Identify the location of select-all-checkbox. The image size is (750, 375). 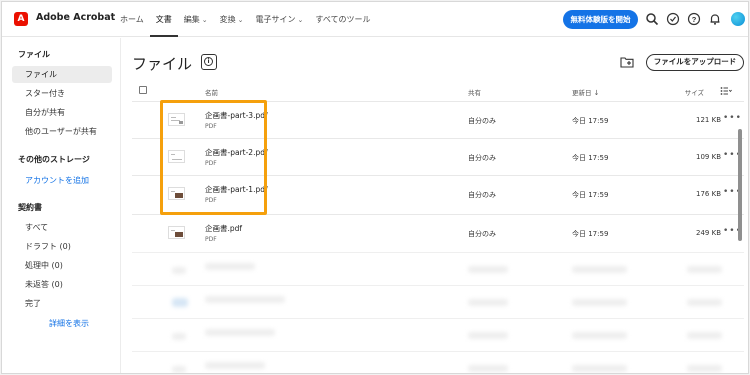
(143, 90).